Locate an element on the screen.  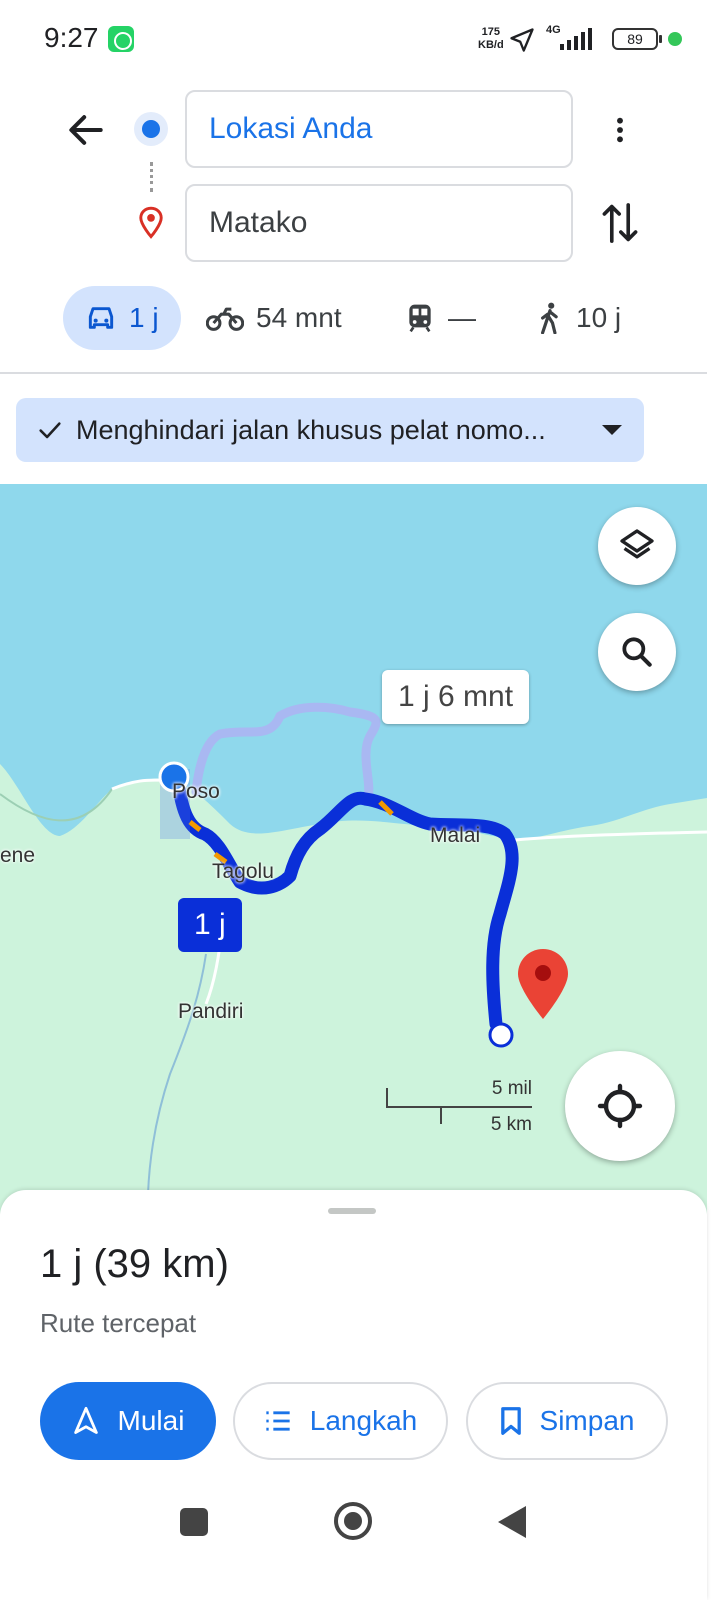
recents-button is located at coordinates (194, 1522).